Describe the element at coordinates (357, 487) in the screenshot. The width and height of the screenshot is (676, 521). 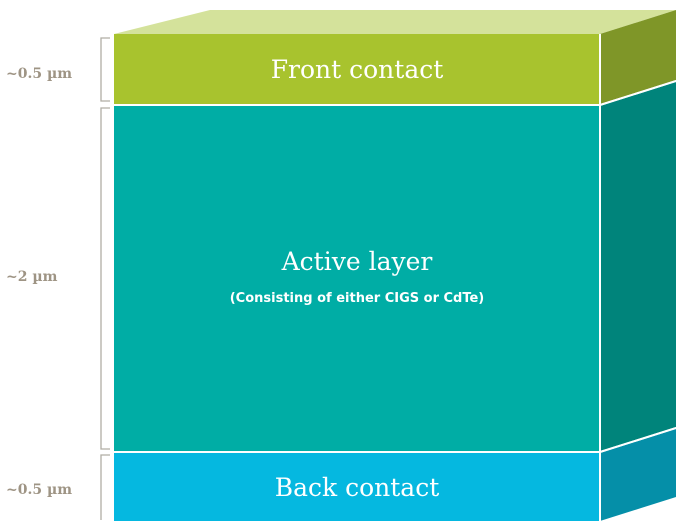
I see `back-contact-label: Back contact` at that location.